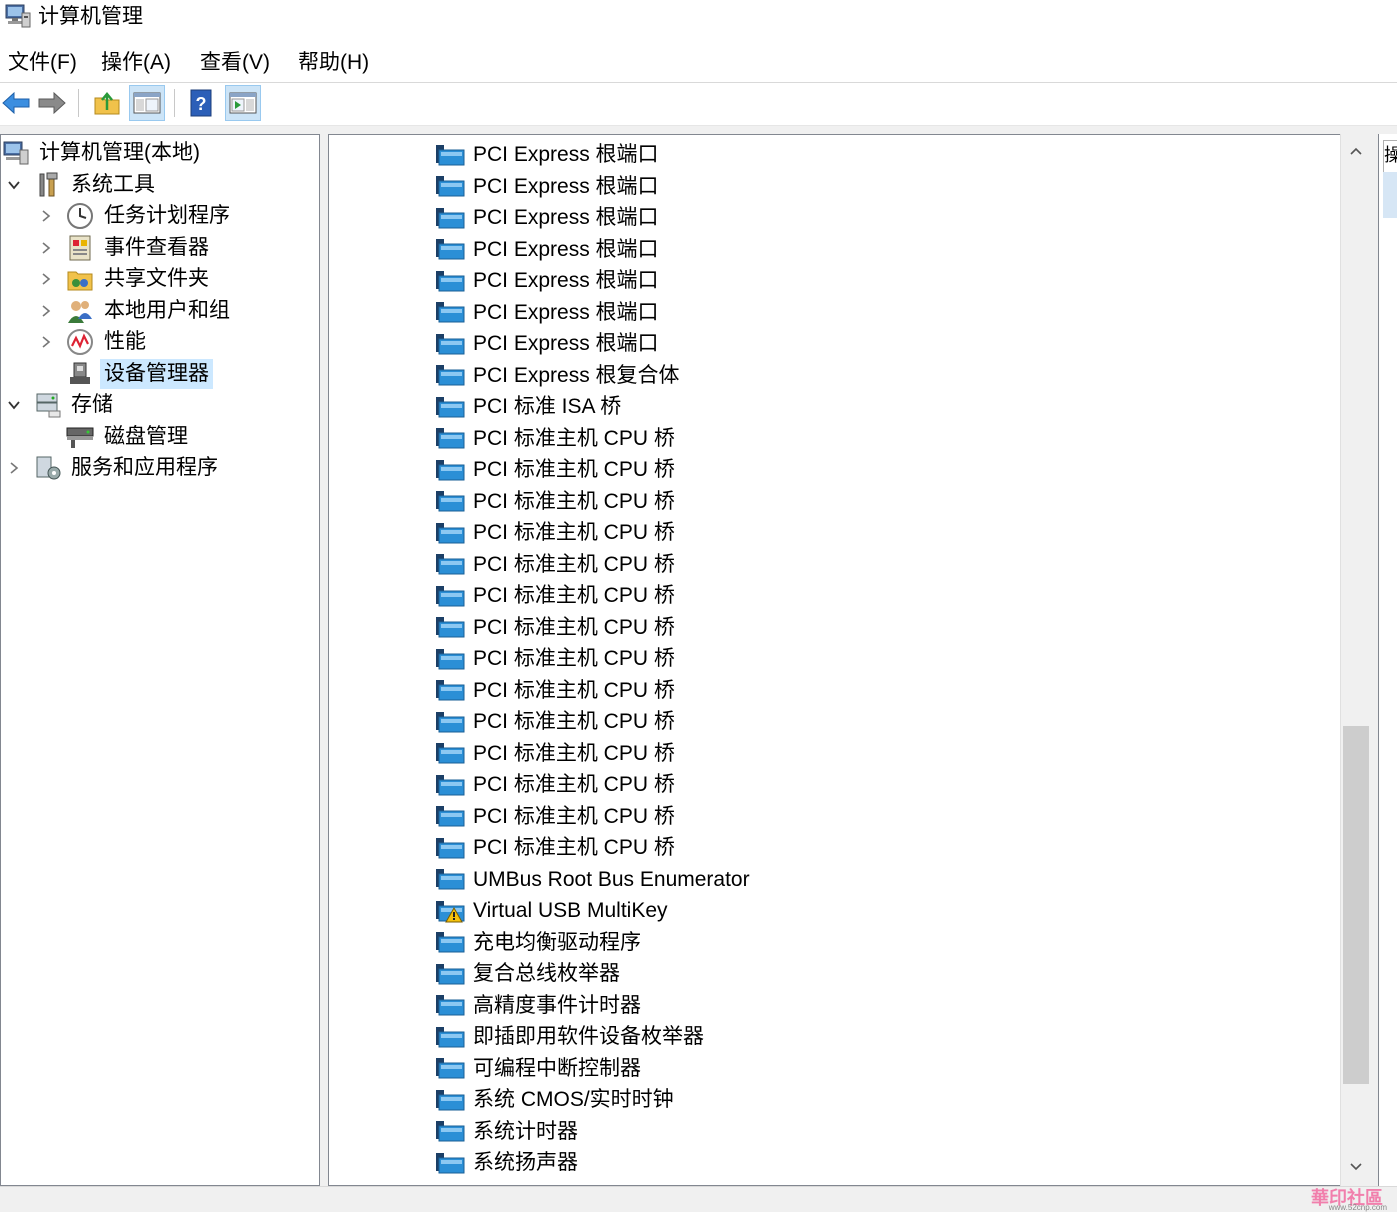 Image resolution: width=1397 pixels, height=1212 pixels. I want to click on toolbar: ?, so click(698, 104).